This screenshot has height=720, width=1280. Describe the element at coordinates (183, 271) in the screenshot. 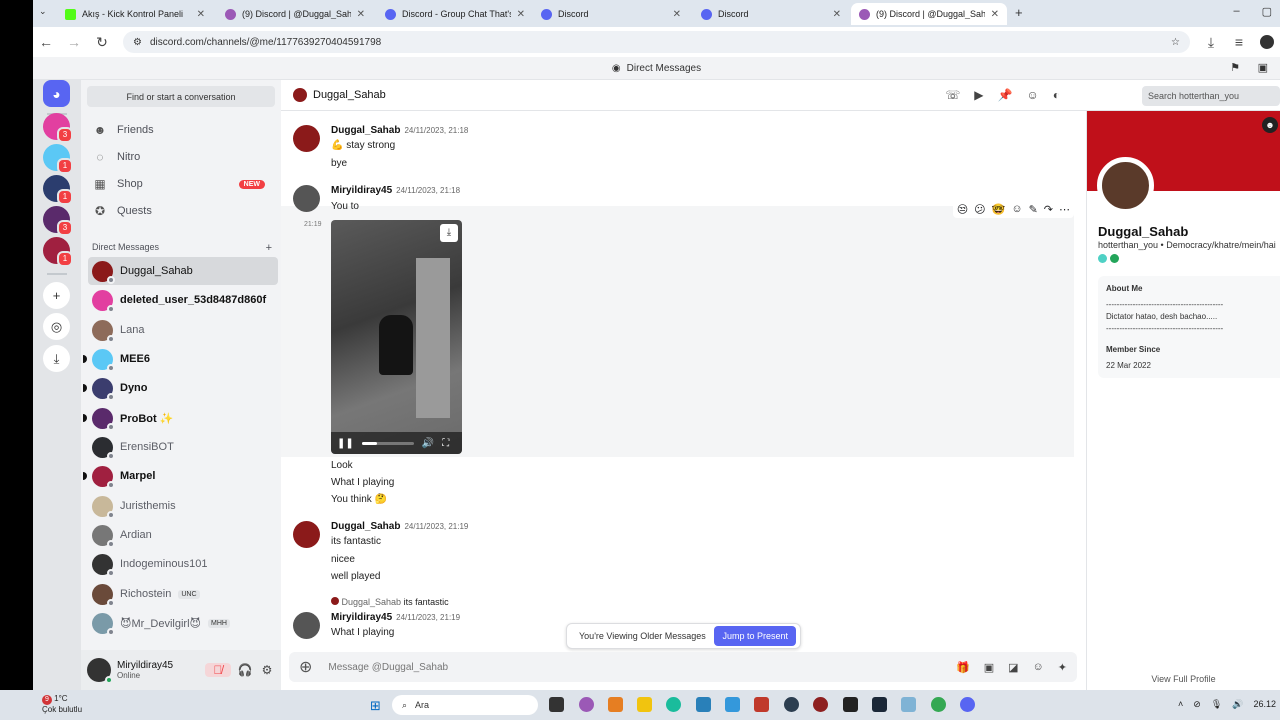

I see `dm-item: Duggal_Sahab` at that location.